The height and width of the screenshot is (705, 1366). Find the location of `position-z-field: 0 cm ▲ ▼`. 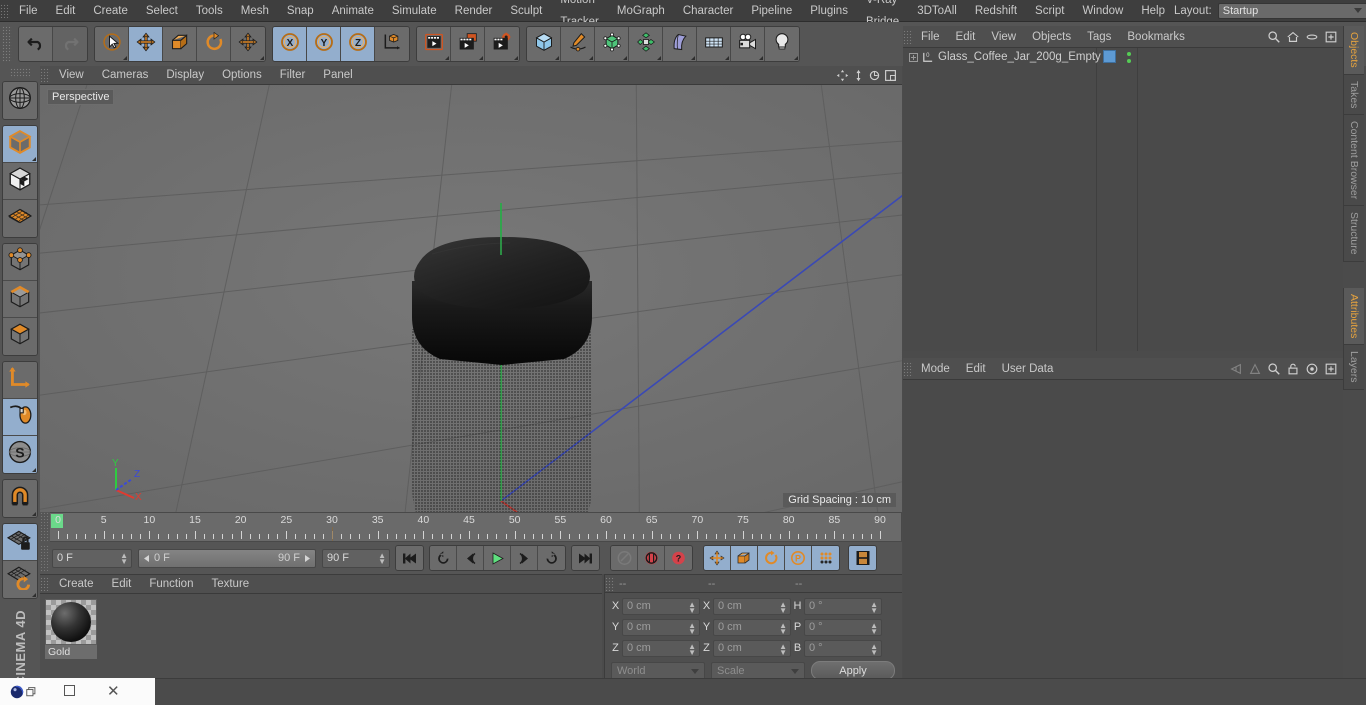

position-z-field: 0 cm ▲ ▼ is located at coordinates (661, 648).